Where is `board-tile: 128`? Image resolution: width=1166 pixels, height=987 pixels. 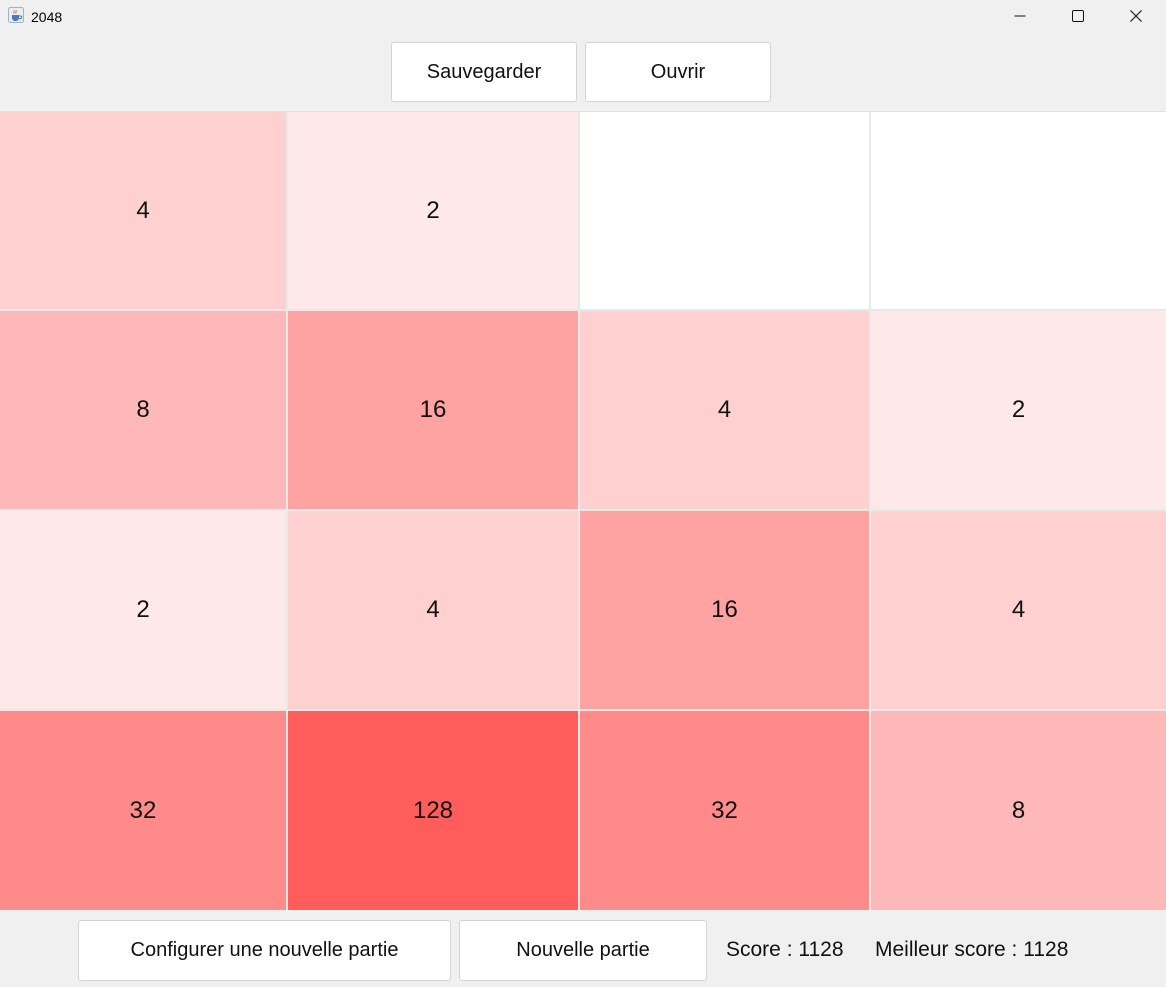 board-tile: 128 is located at coordinates (434, 810).